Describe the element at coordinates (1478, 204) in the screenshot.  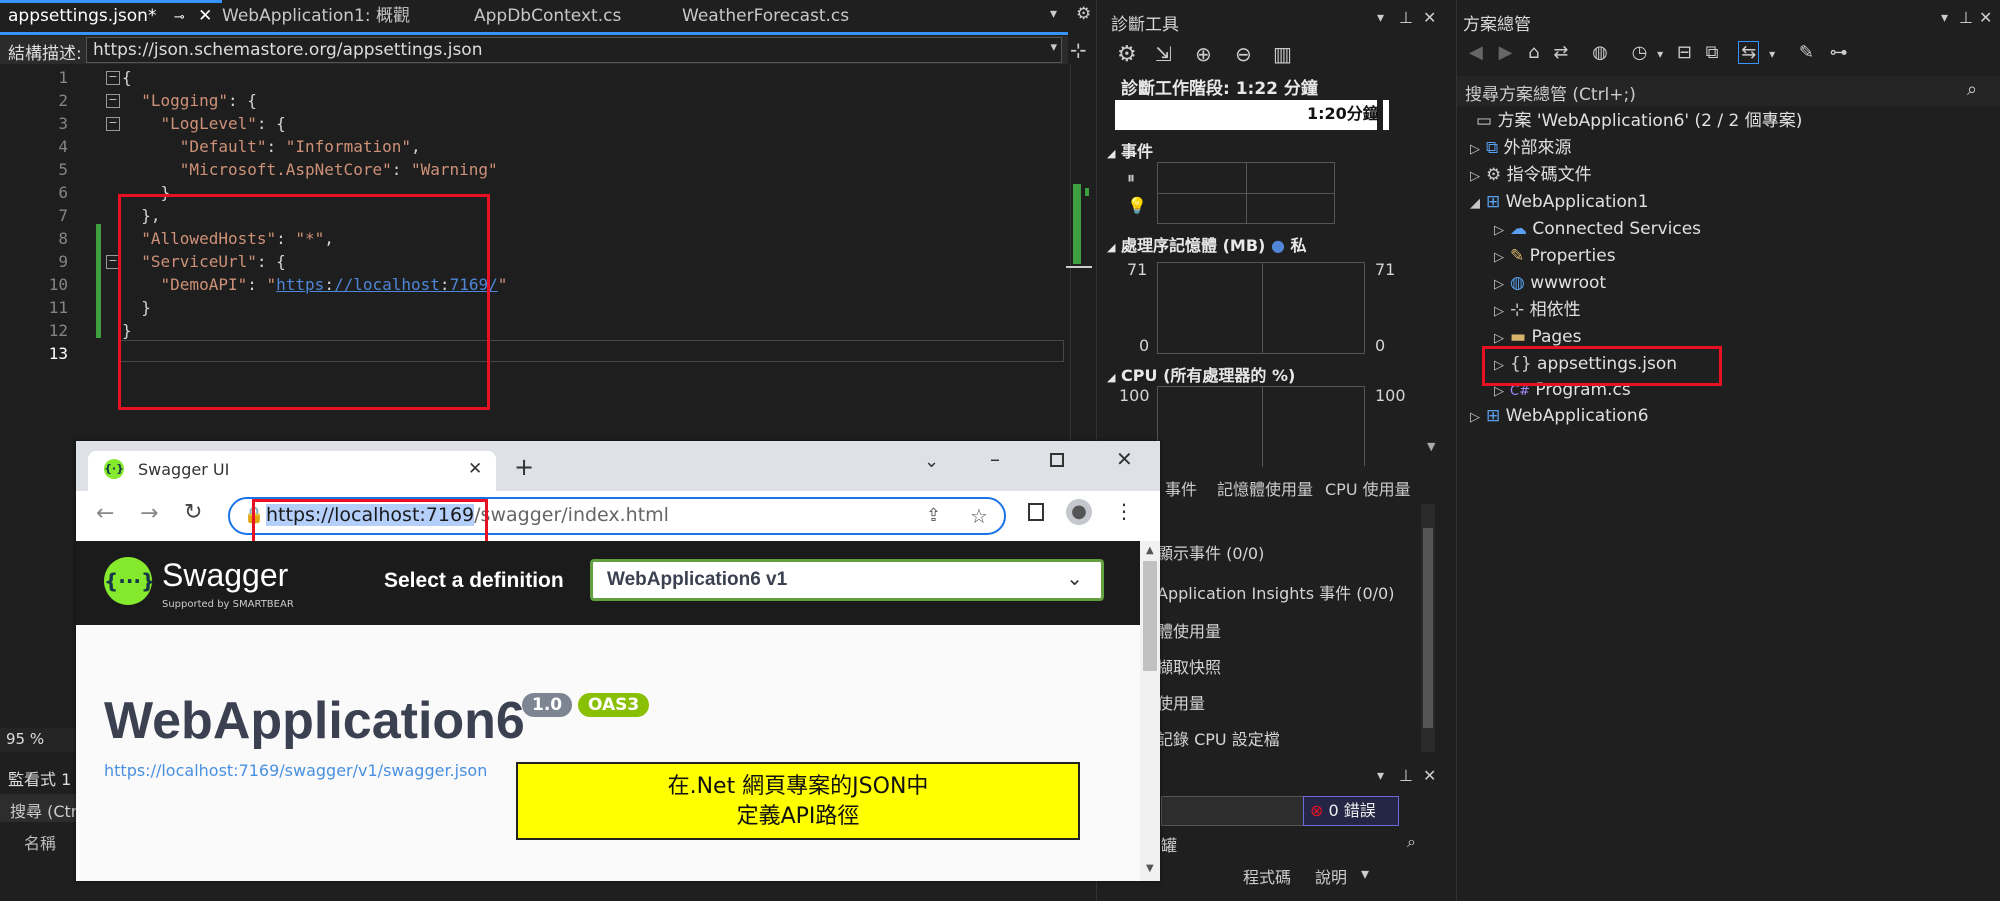
I see `collapse-icon: ◢` at that location.